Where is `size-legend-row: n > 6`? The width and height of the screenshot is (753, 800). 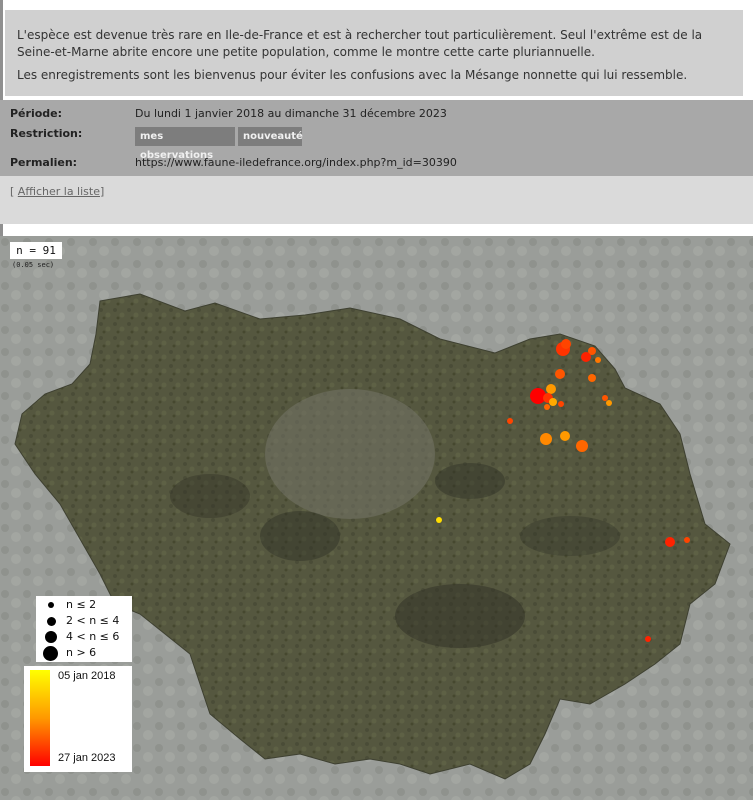 size-legend-row: n > 6 is located at coordinates (84, 653).